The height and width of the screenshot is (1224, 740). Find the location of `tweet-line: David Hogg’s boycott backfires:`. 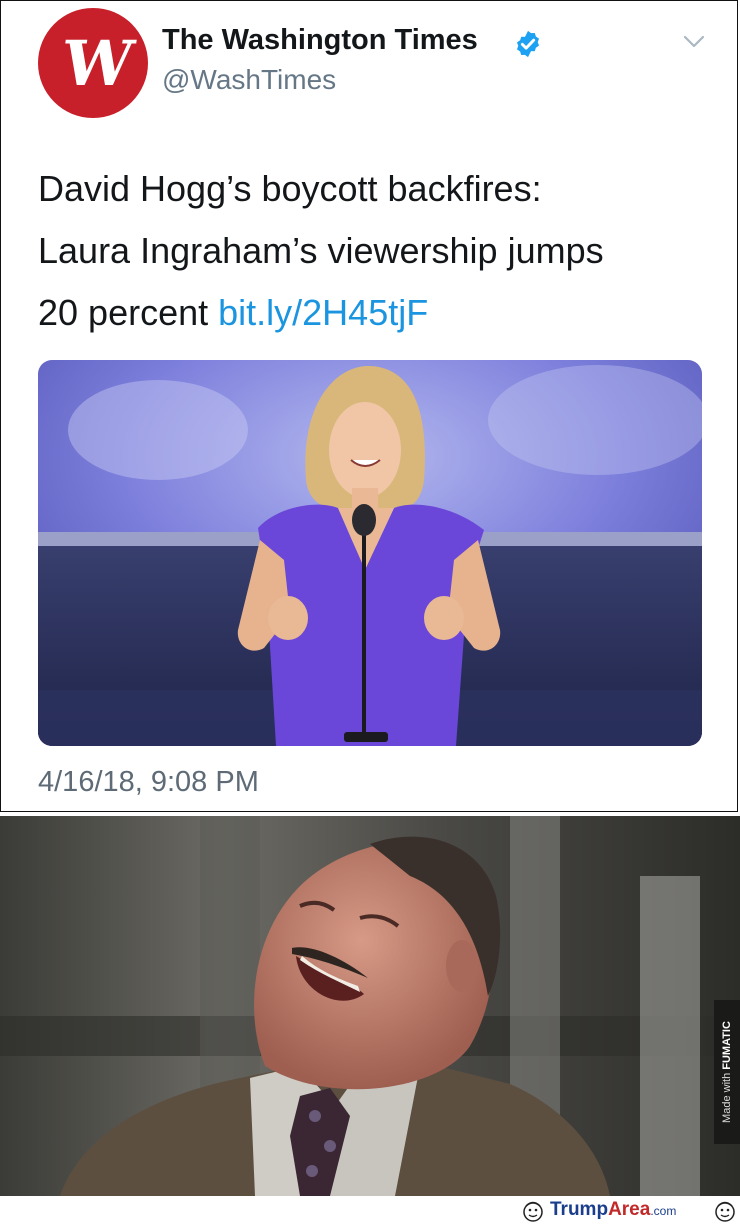

tweet-line: David Hogg’s boycott backfires: is located at coordinates (290, 188).